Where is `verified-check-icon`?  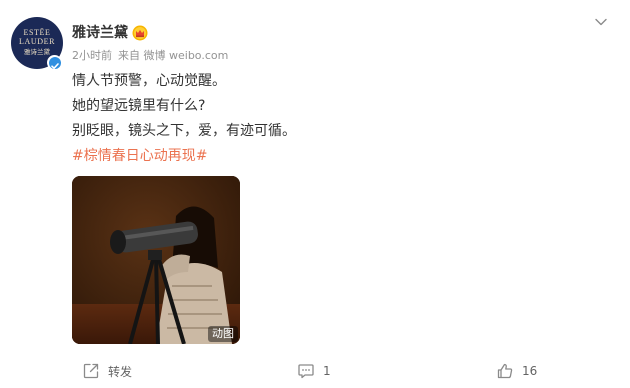 verified-check-icon is located at coordinates (54, 62).